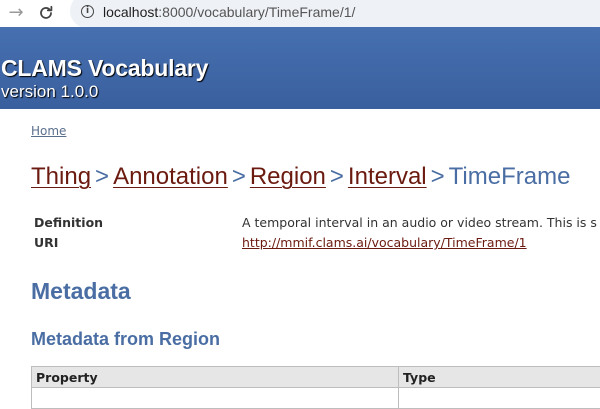  I want to click on info-icon: i, so click(87, 11).